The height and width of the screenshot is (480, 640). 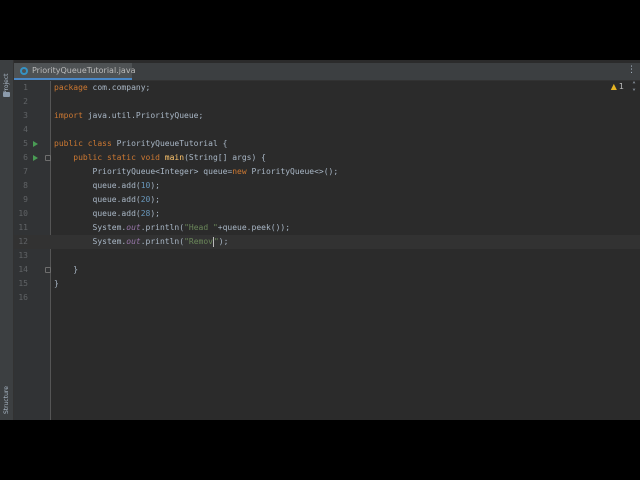 What do you see at coordinates (327, 284) in the screenshot?
I see `code-line: 15 }` at bounding box center [327, 284].